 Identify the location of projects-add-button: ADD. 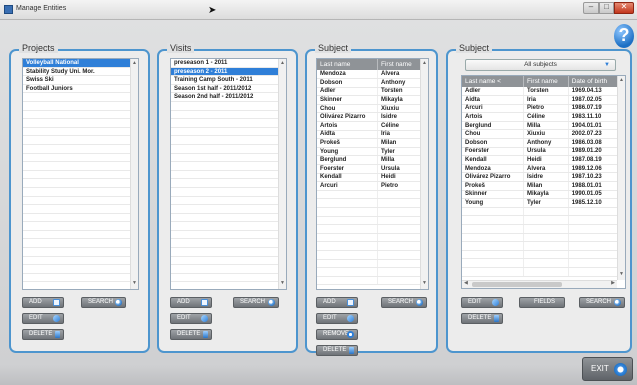
(43, 302).